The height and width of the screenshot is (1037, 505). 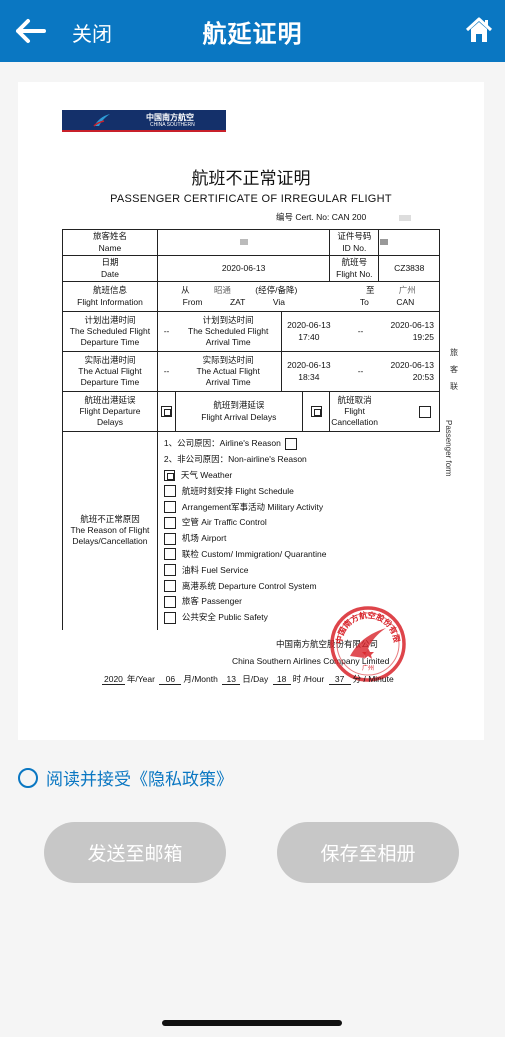 I want to click on arrival-delay-checkbox, so click(x=316, y=412).